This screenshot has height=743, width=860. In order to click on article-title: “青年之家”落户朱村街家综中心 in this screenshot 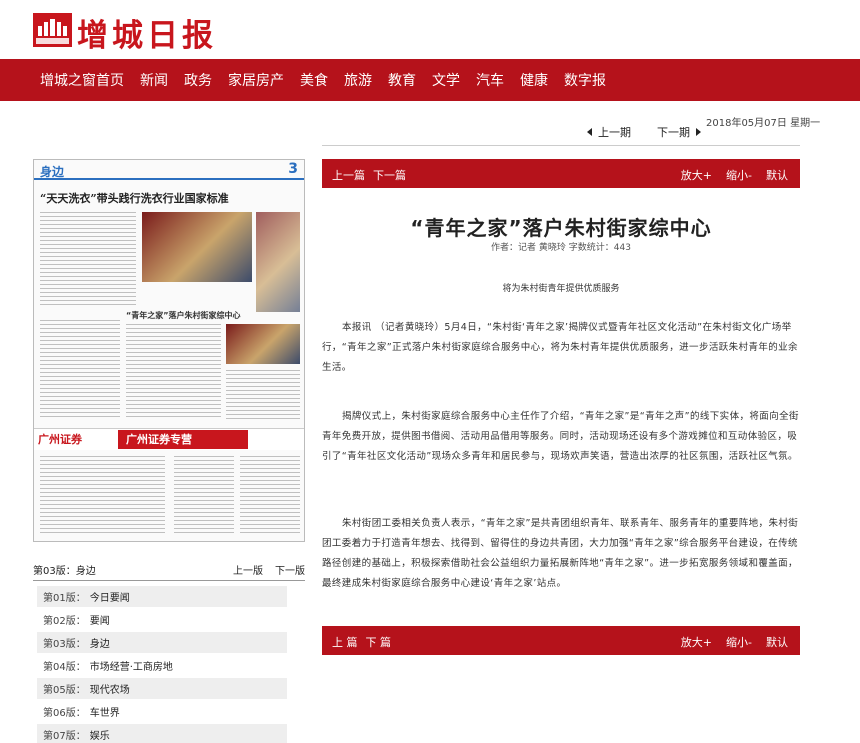, I will do `click(561, 228)`.